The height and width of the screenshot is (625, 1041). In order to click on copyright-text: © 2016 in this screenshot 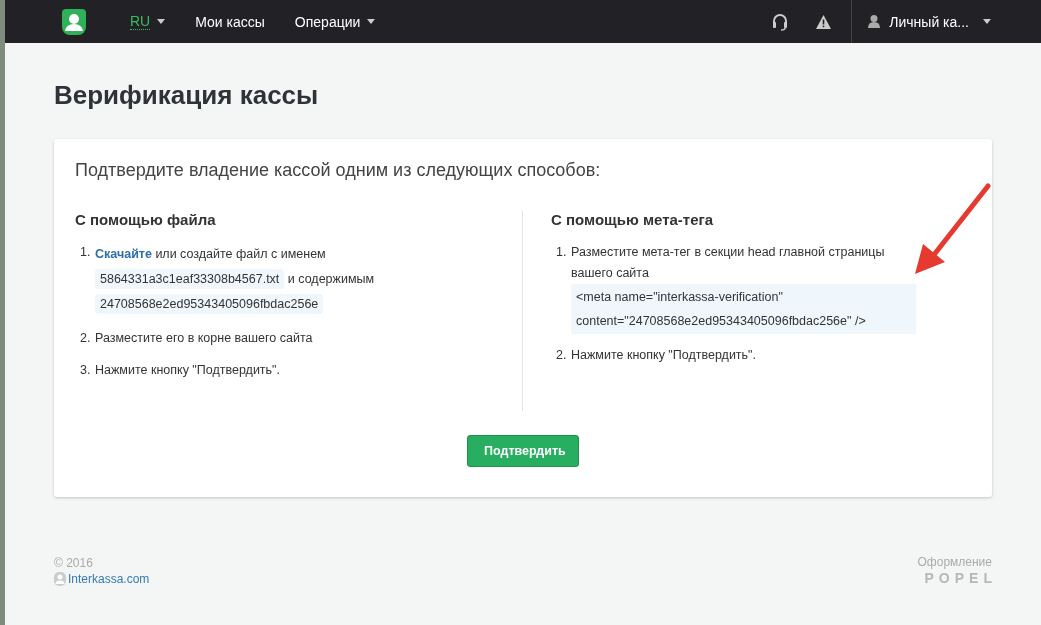, I will do `click(74, 563)`.